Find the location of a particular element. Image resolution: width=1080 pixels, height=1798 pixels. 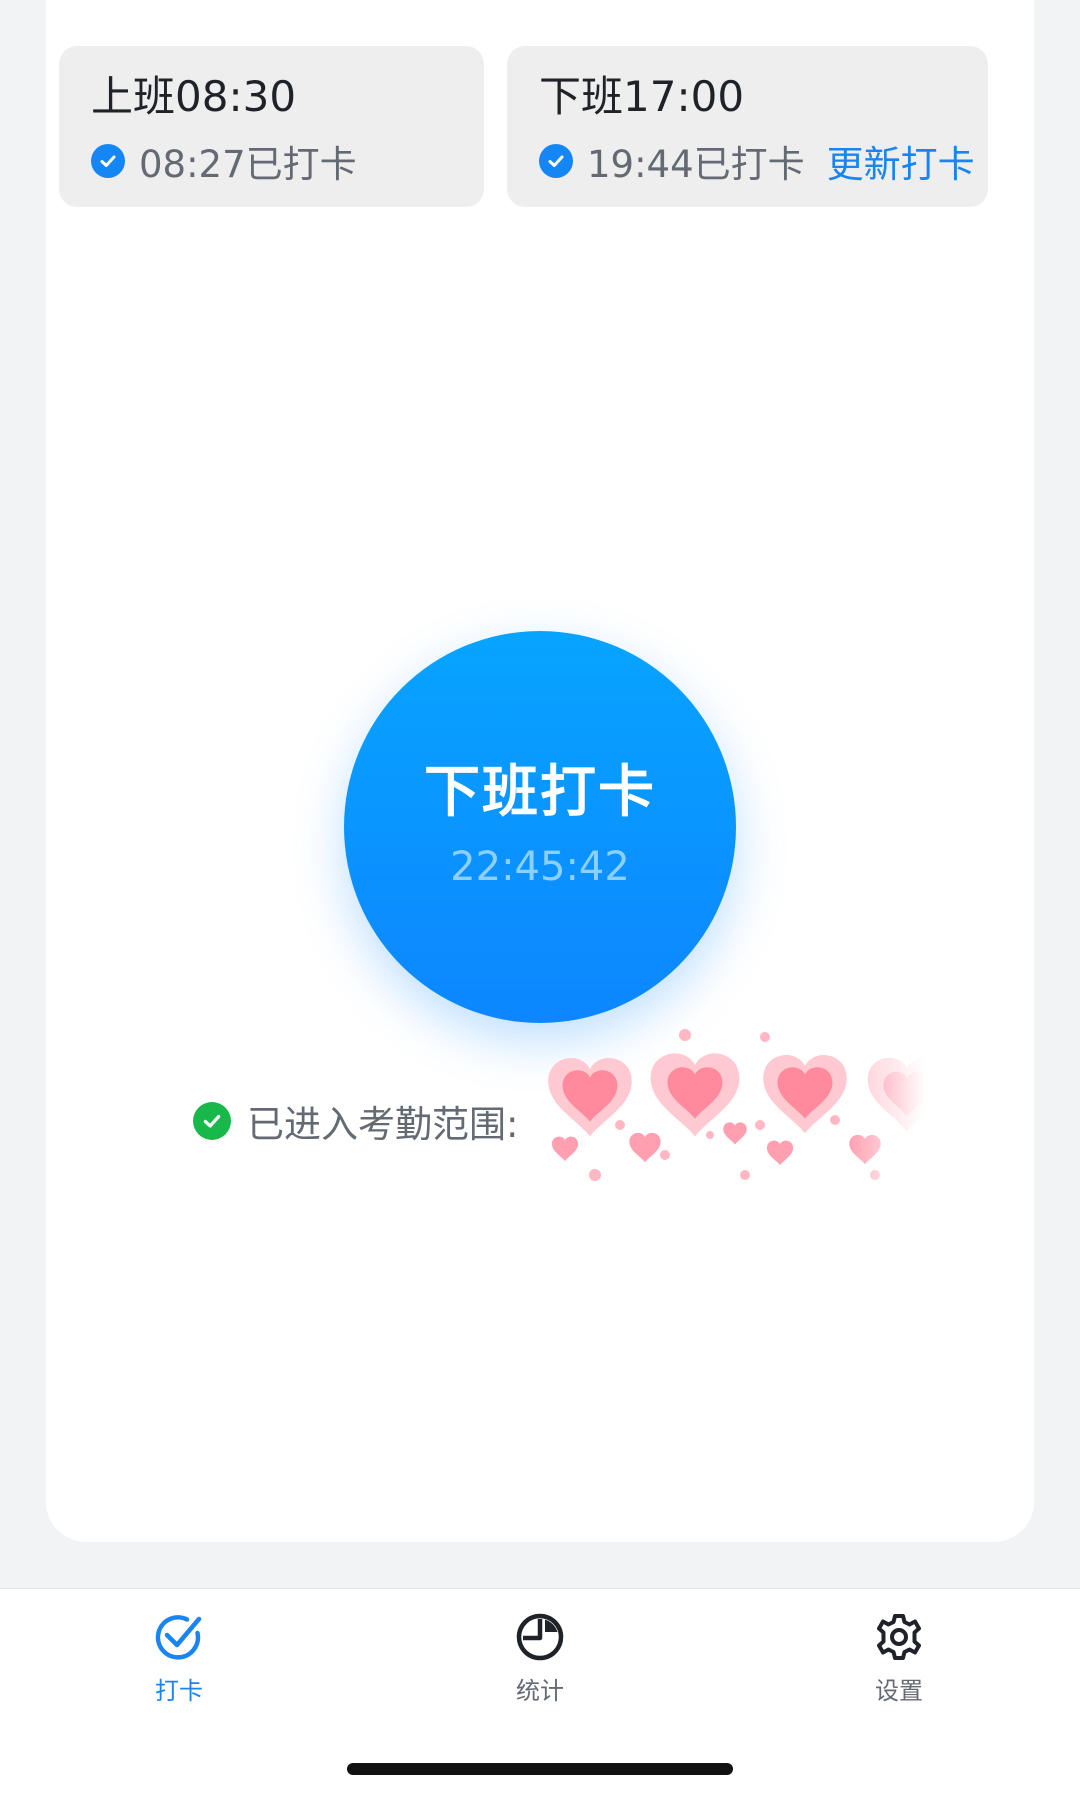

success-check-icon is located at coordinates (212, 1121).